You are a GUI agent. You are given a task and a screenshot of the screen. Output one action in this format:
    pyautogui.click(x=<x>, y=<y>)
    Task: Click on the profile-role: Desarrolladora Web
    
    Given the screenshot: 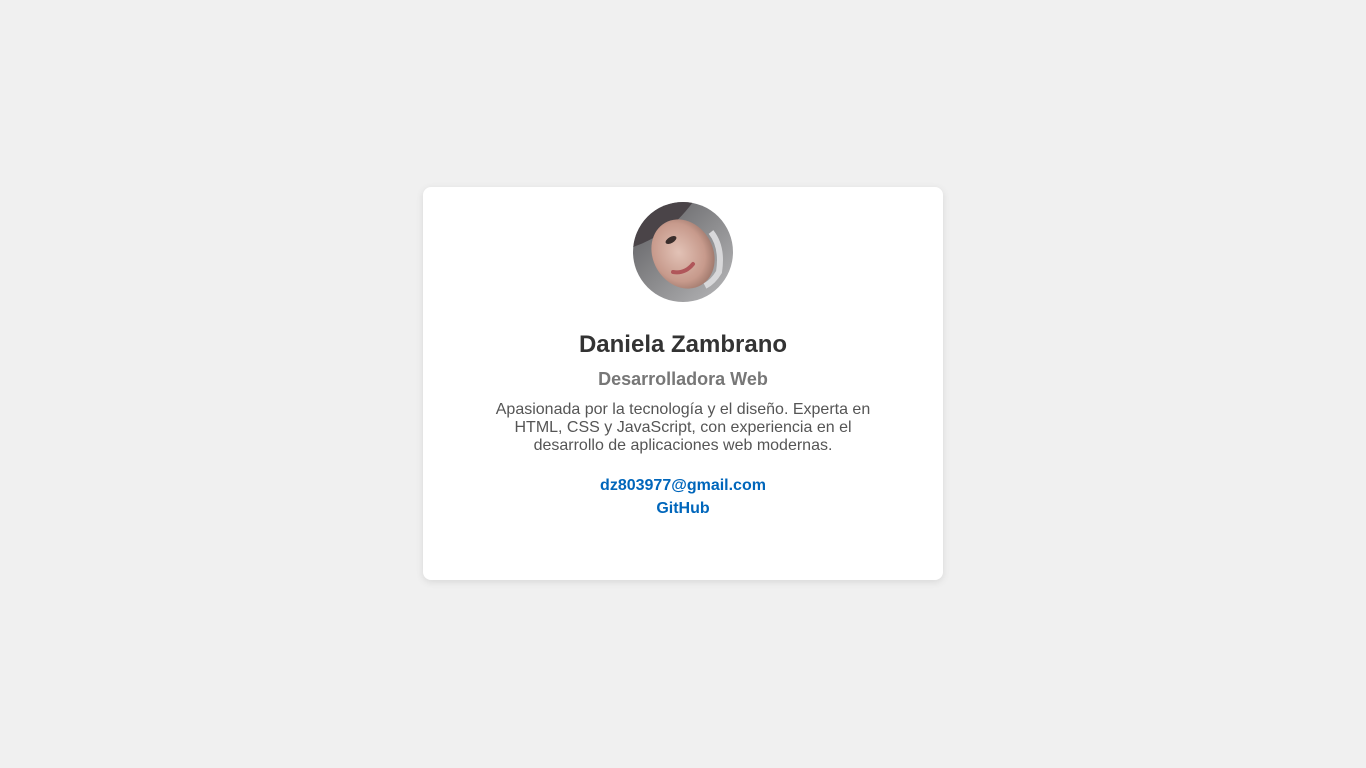 What is the action you would take?
    pyautogui.click(x=683, y=379)
    